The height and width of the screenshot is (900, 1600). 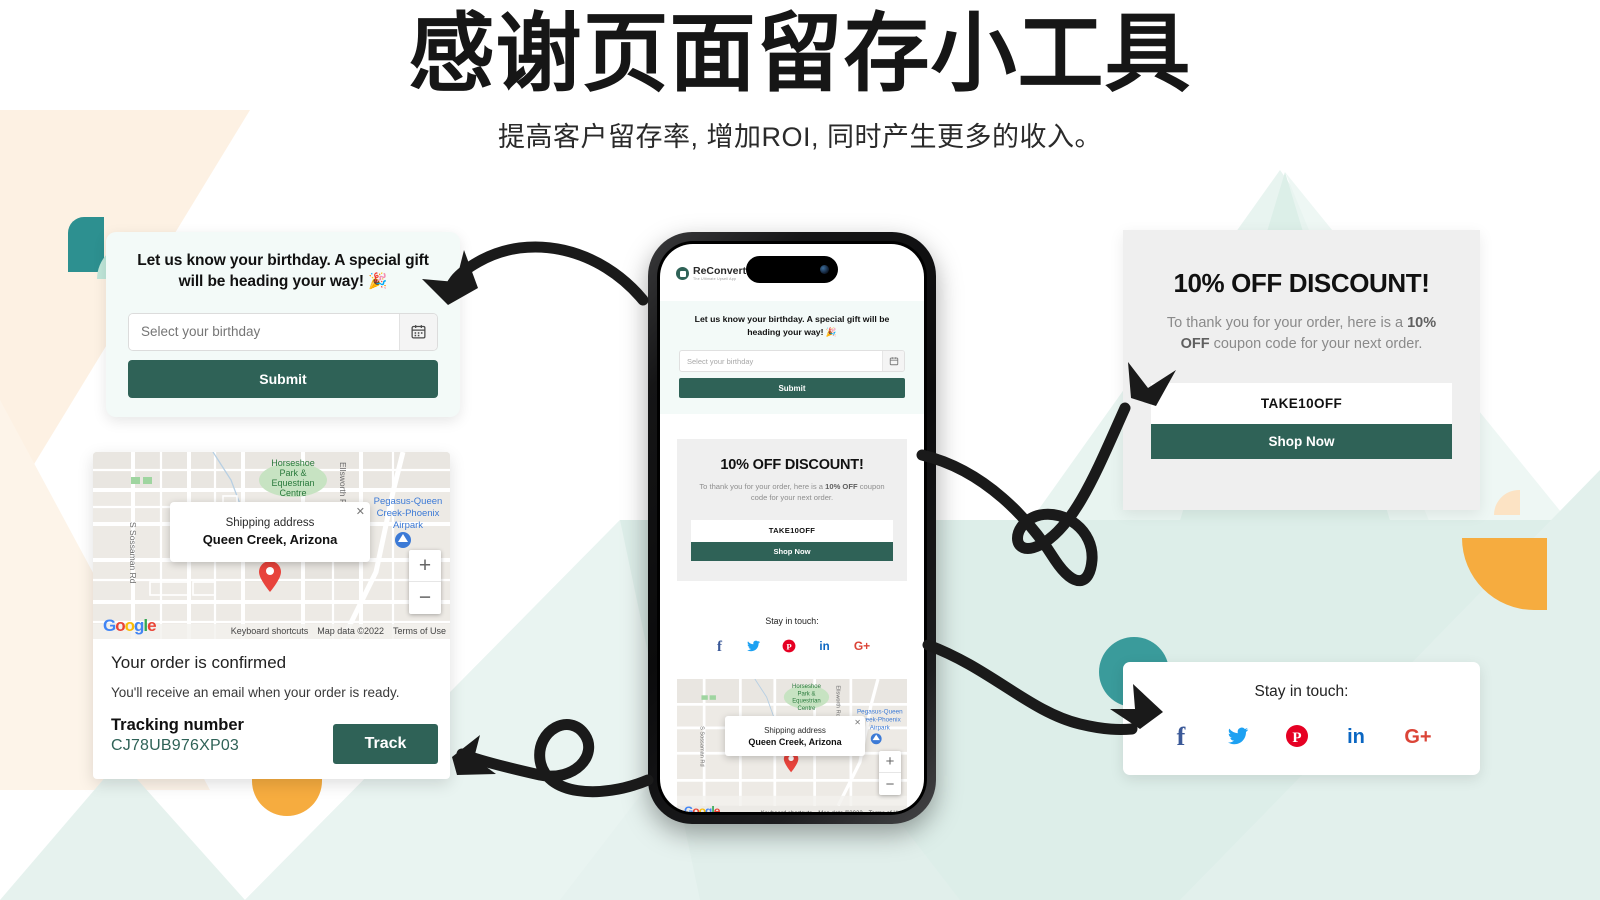 I want to click on phone-shipping-address-value: Queen Creek, Arizona, so click(x=795, y=741).